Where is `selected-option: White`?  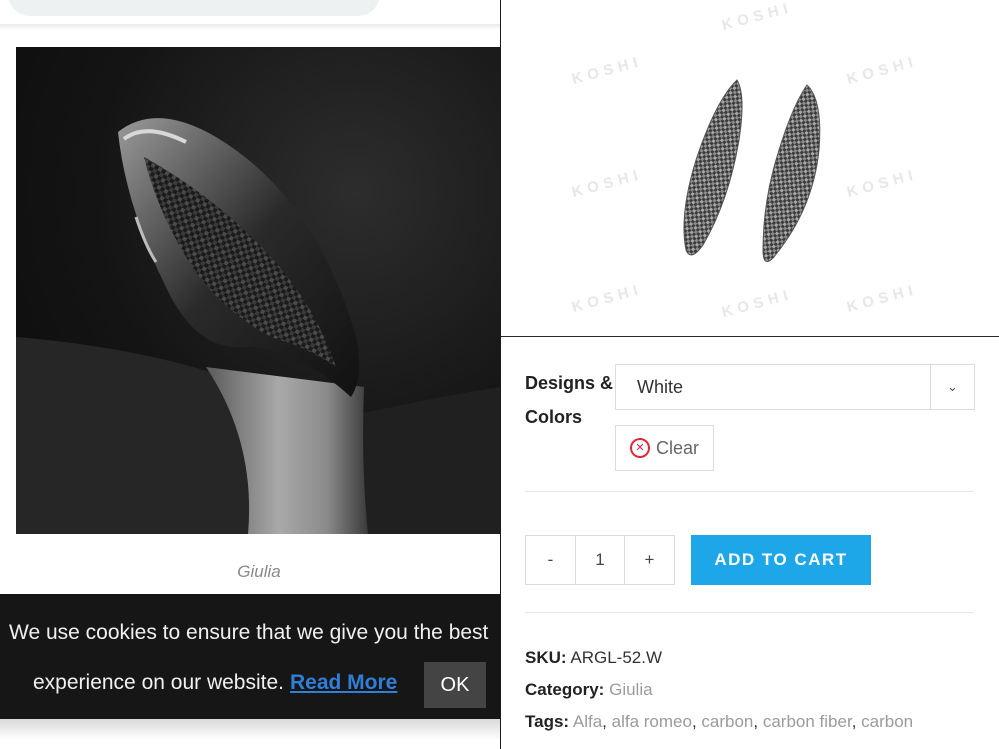
selected-option: White is located at coordinates (660, 387).